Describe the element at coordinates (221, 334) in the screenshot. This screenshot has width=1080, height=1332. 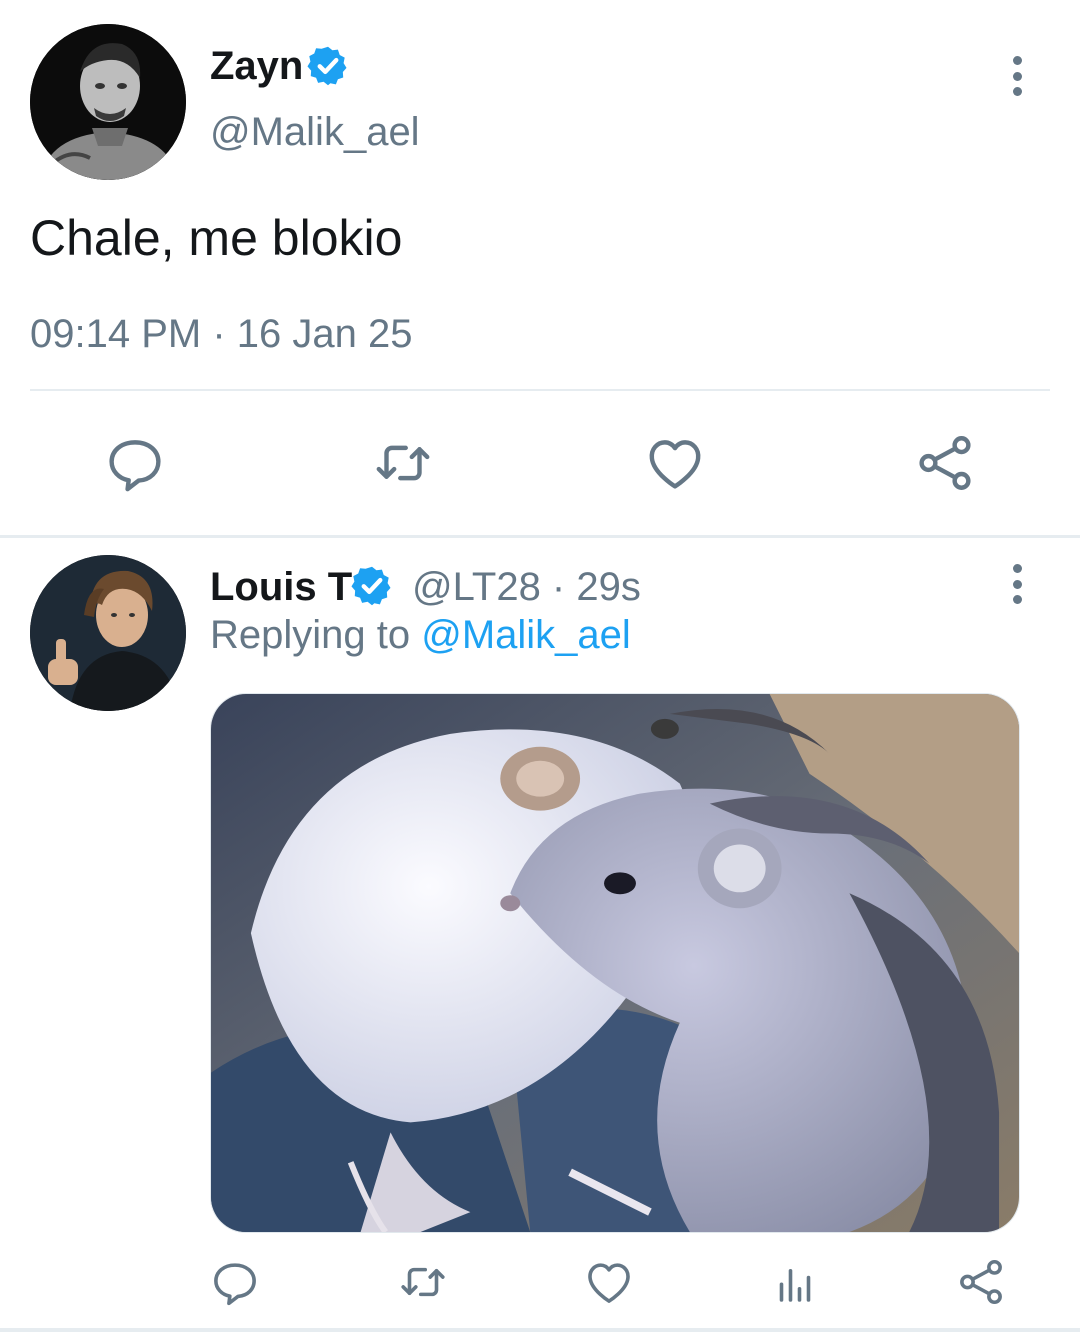
I see `tweet-timestamp: 09:14 PM · 16 Jan 25` at that location.